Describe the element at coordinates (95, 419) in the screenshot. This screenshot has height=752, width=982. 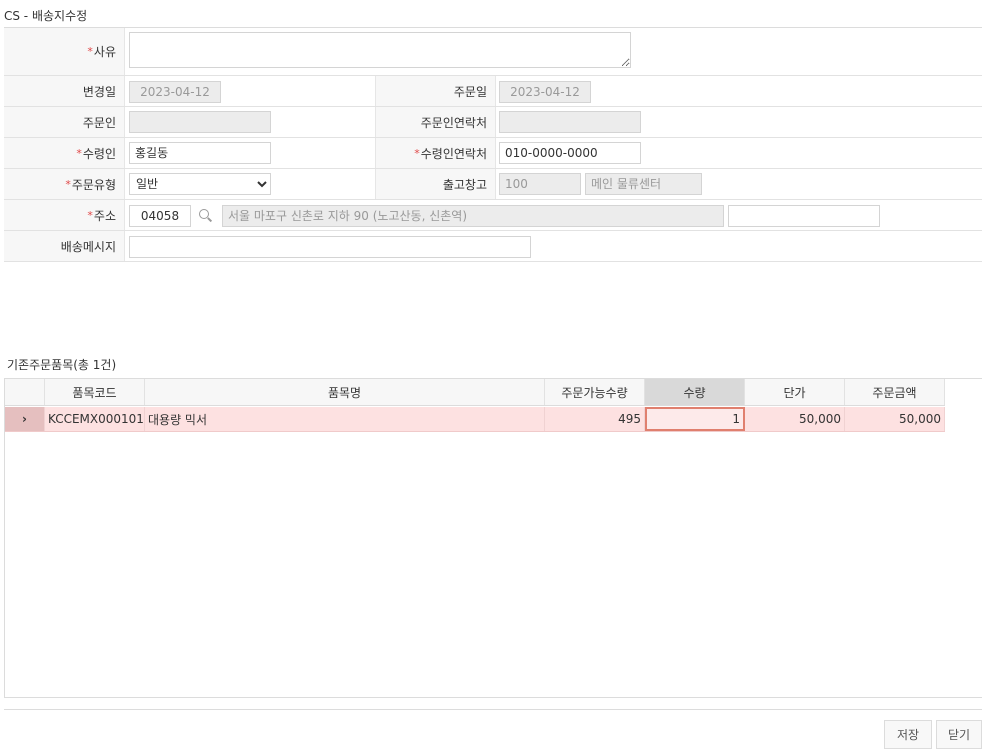
I see `cell-code: KCCEMX000101M` at that location.